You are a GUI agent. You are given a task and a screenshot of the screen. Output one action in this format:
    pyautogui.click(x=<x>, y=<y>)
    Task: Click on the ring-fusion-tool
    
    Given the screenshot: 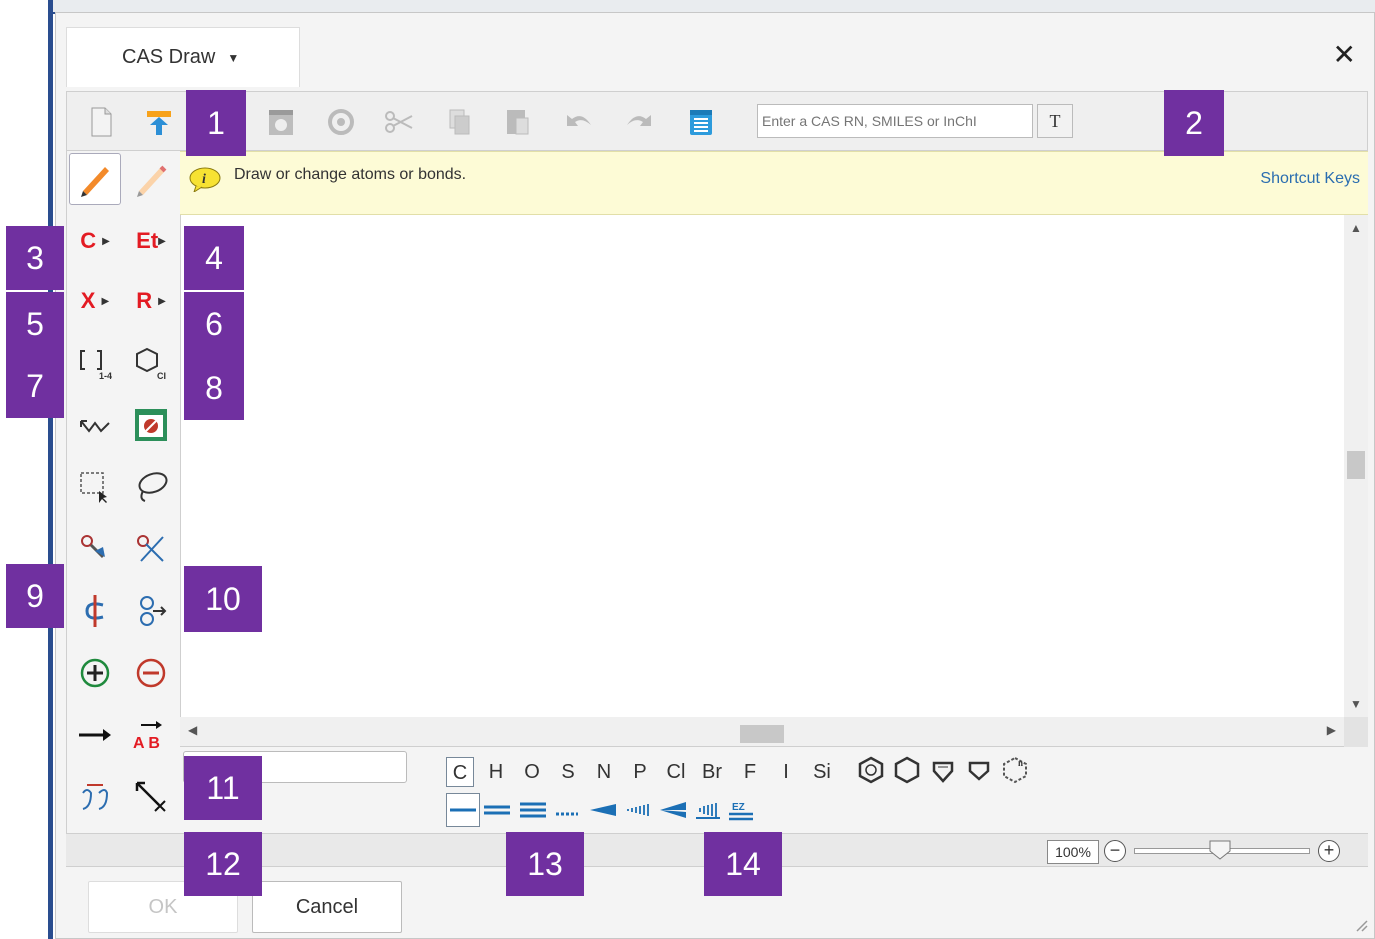 What is the action you would take?
    pyautogui.click(x=151, y=611)
    